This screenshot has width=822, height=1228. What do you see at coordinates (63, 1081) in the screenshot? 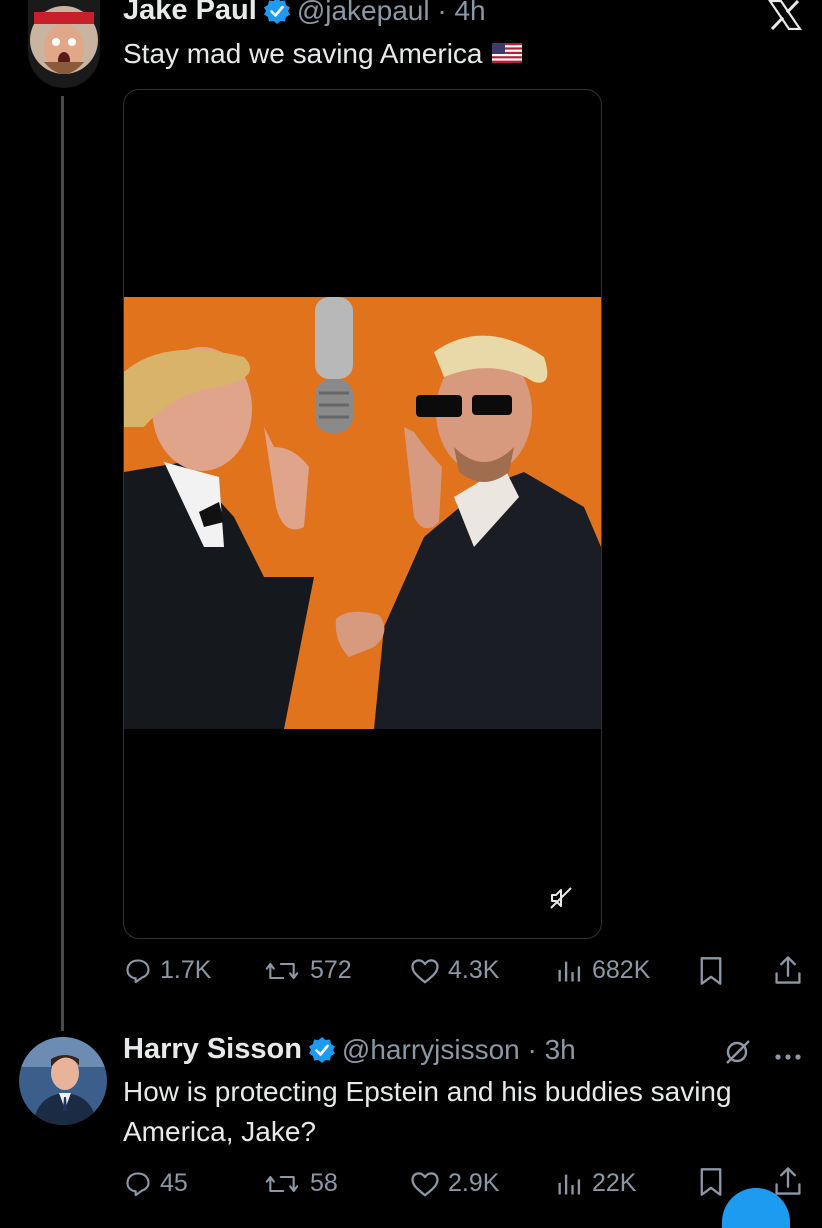
I see `reply-author-avatar` at bounding box center [63, 1081].